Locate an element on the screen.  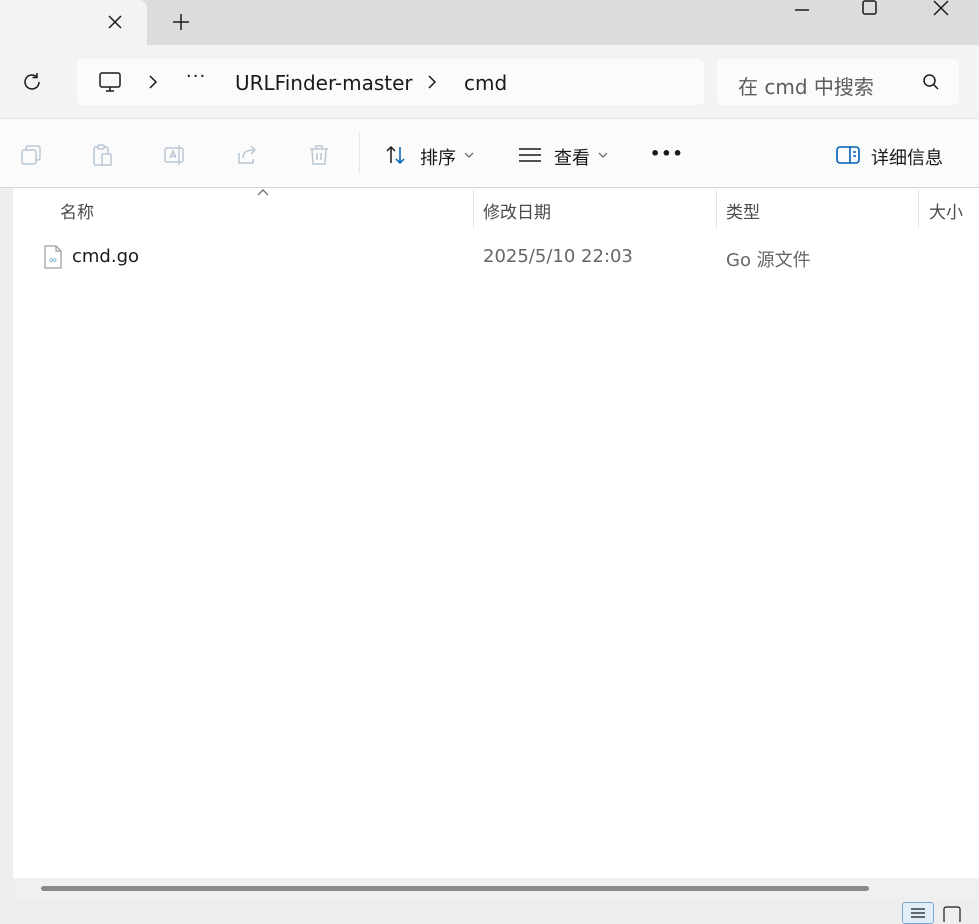
details-view-icon is located at coordinates (918, 913).